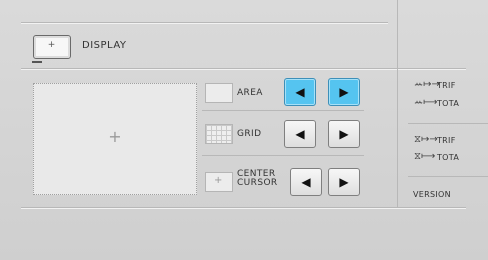 This screenshot has height=260, width=488. Describe the element at coordinates (426, 139) in the screenshot. I see `hourglass-trip-icon: ⧖↦→` at that location.